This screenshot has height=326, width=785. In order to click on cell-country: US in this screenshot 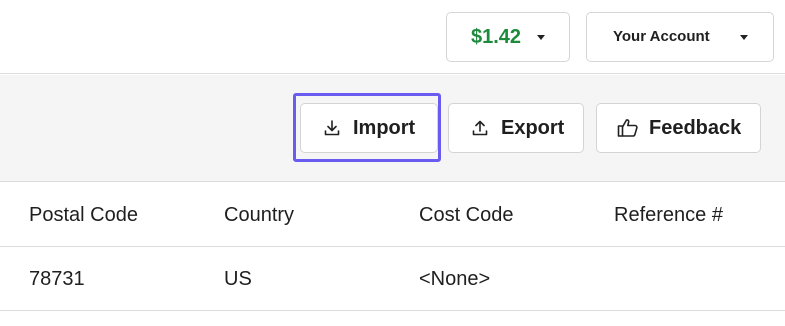, I will do `click(238, 279)`.